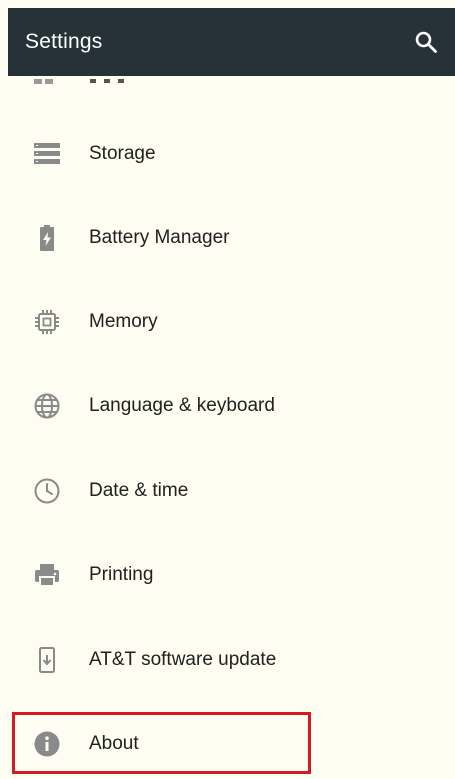  Describe the element at coordinates (227, 740) in the screenshot. I see `settings-item-about: About` at that location.